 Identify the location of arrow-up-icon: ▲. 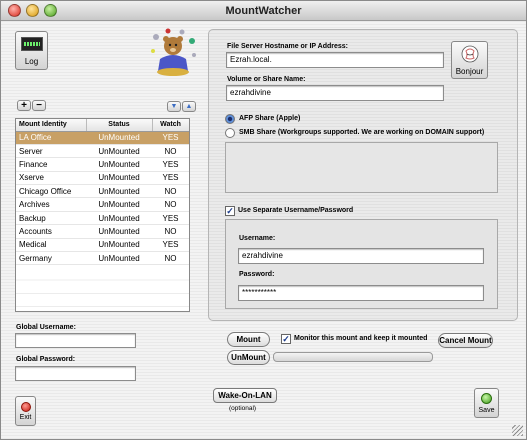
(189, 106).